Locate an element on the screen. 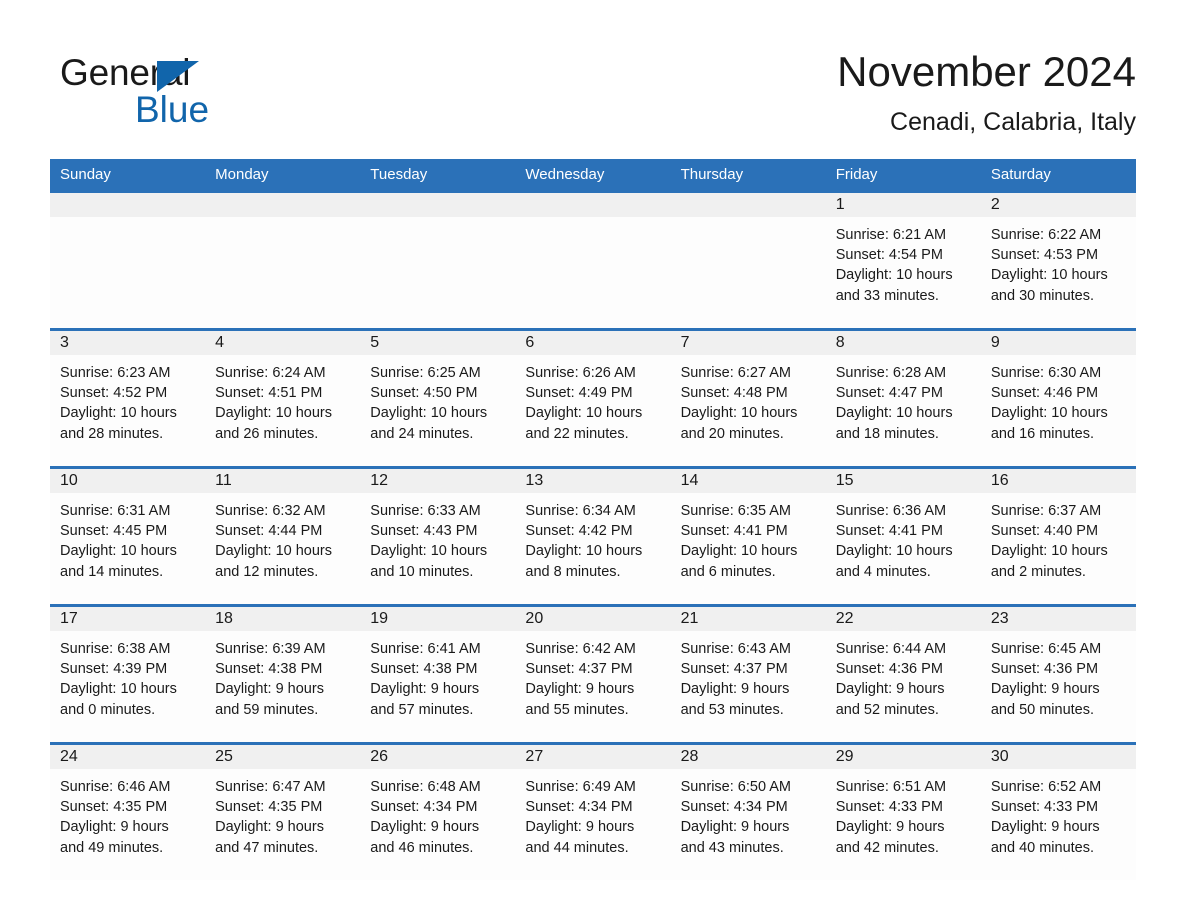  sunrise-text: Sunrise: 6:38 AM is located at coordinates (115, 649).